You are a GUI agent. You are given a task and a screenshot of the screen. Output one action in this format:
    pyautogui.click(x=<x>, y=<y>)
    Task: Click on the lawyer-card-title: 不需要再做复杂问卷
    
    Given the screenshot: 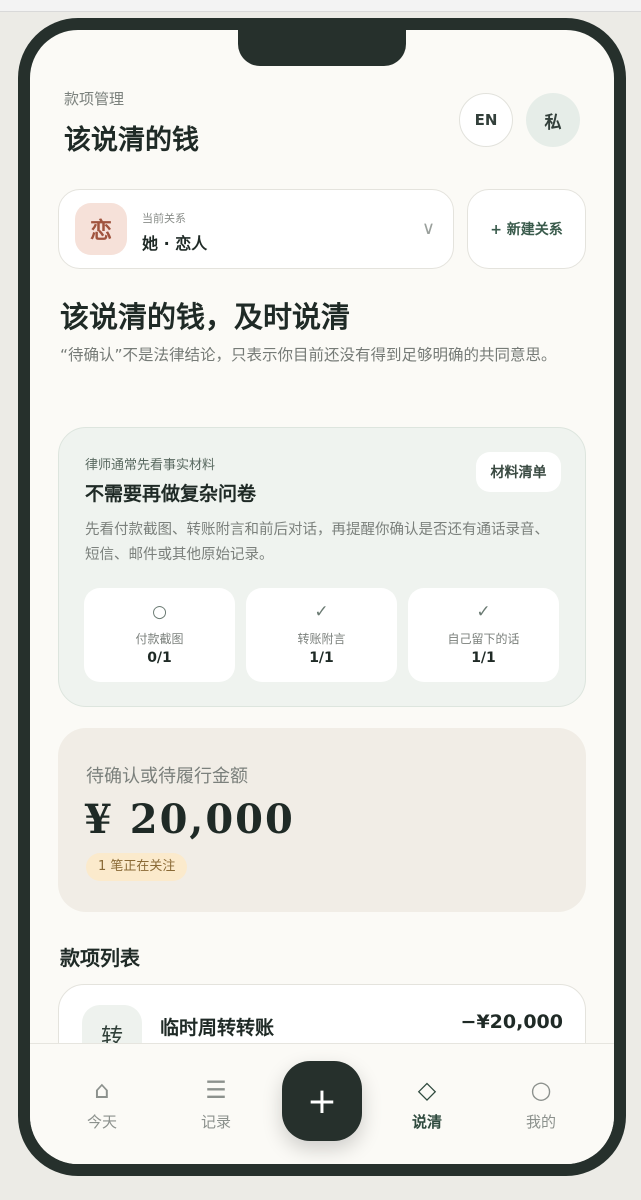 What is the action you would take?
    pyautogui.click(x=171, y=494)
    